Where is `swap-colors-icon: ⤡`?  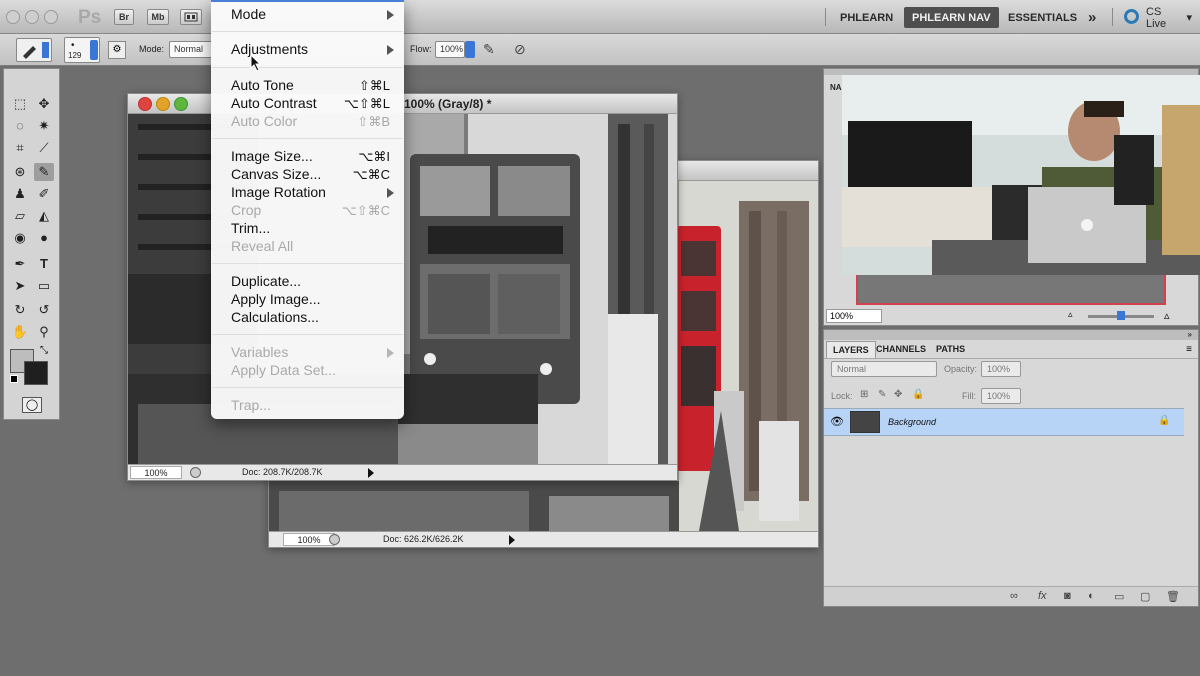
swap-colors-icon: ⤡ is located at coordinates (44, 350).